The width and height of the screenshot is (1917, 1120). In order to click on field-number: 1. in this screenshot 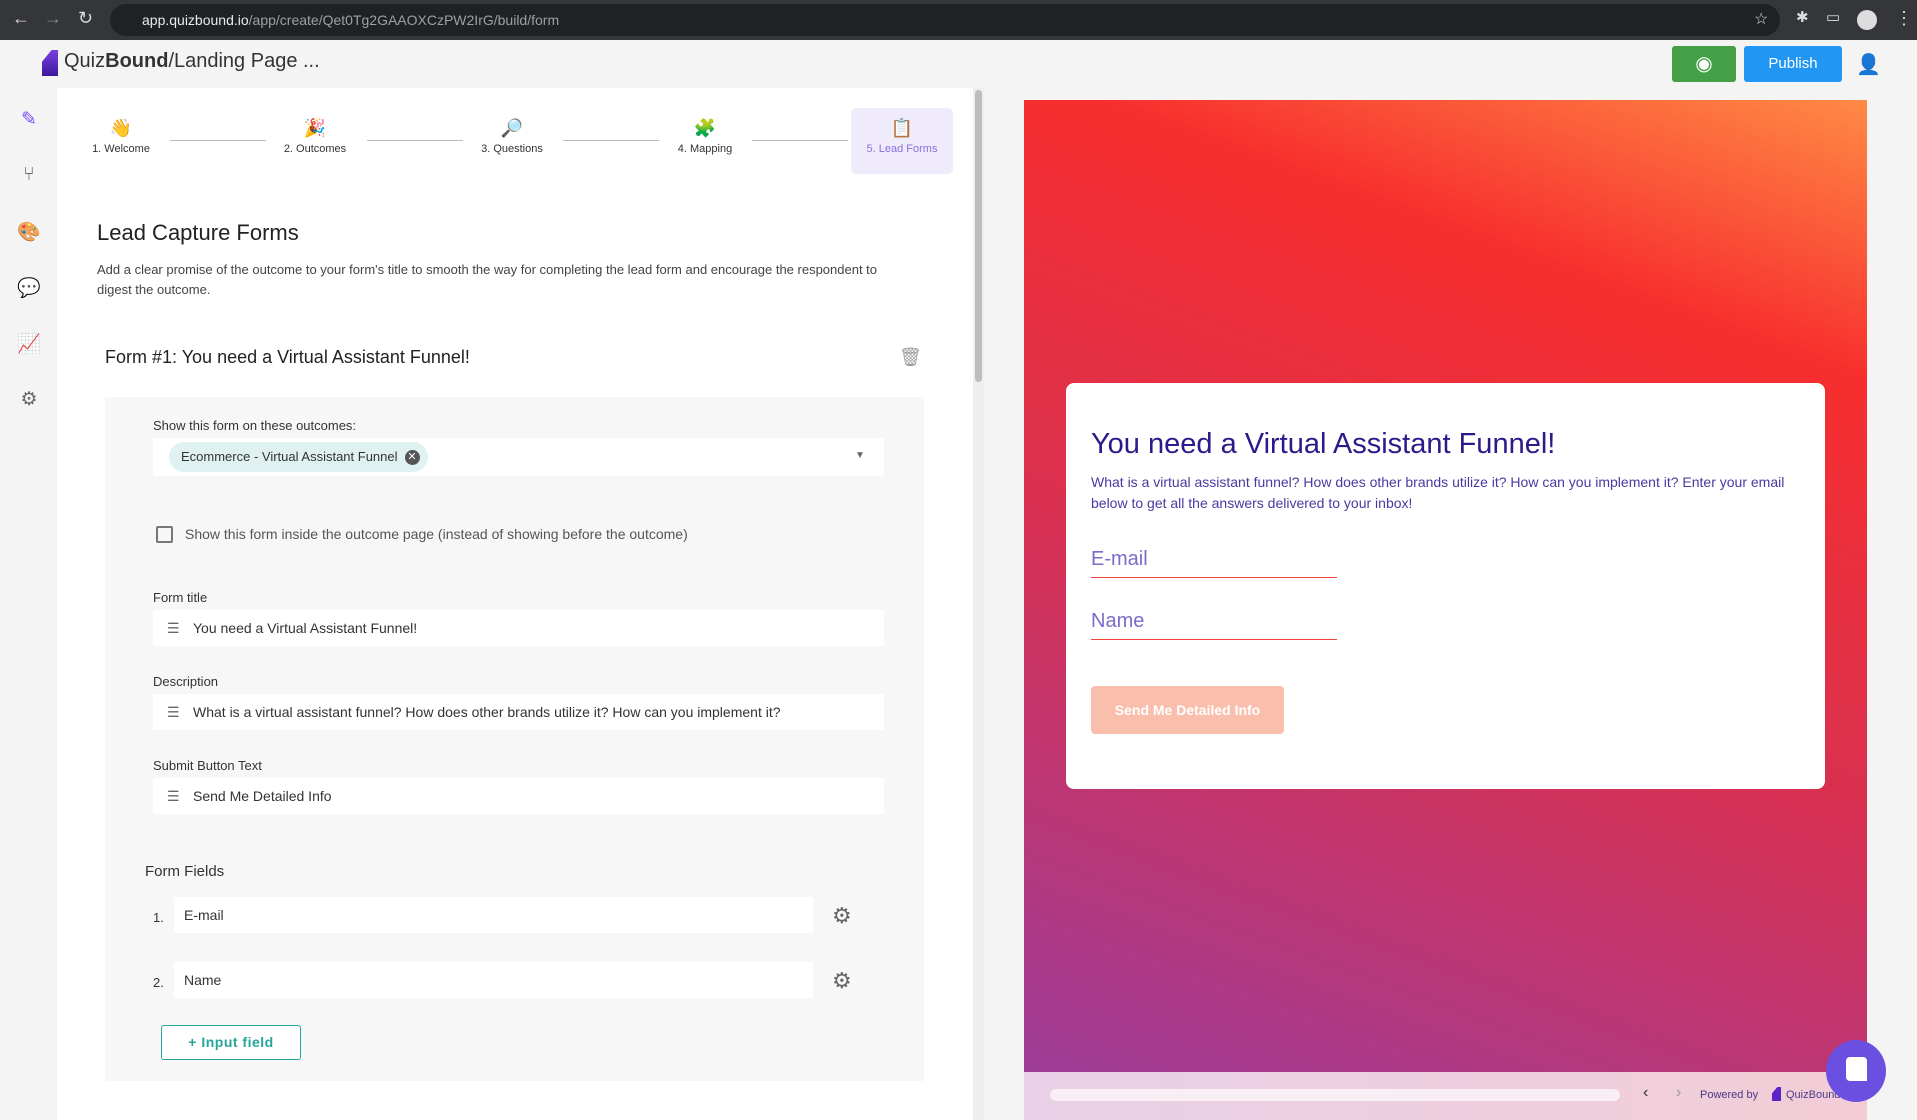, I will do `click(158, 917)`.